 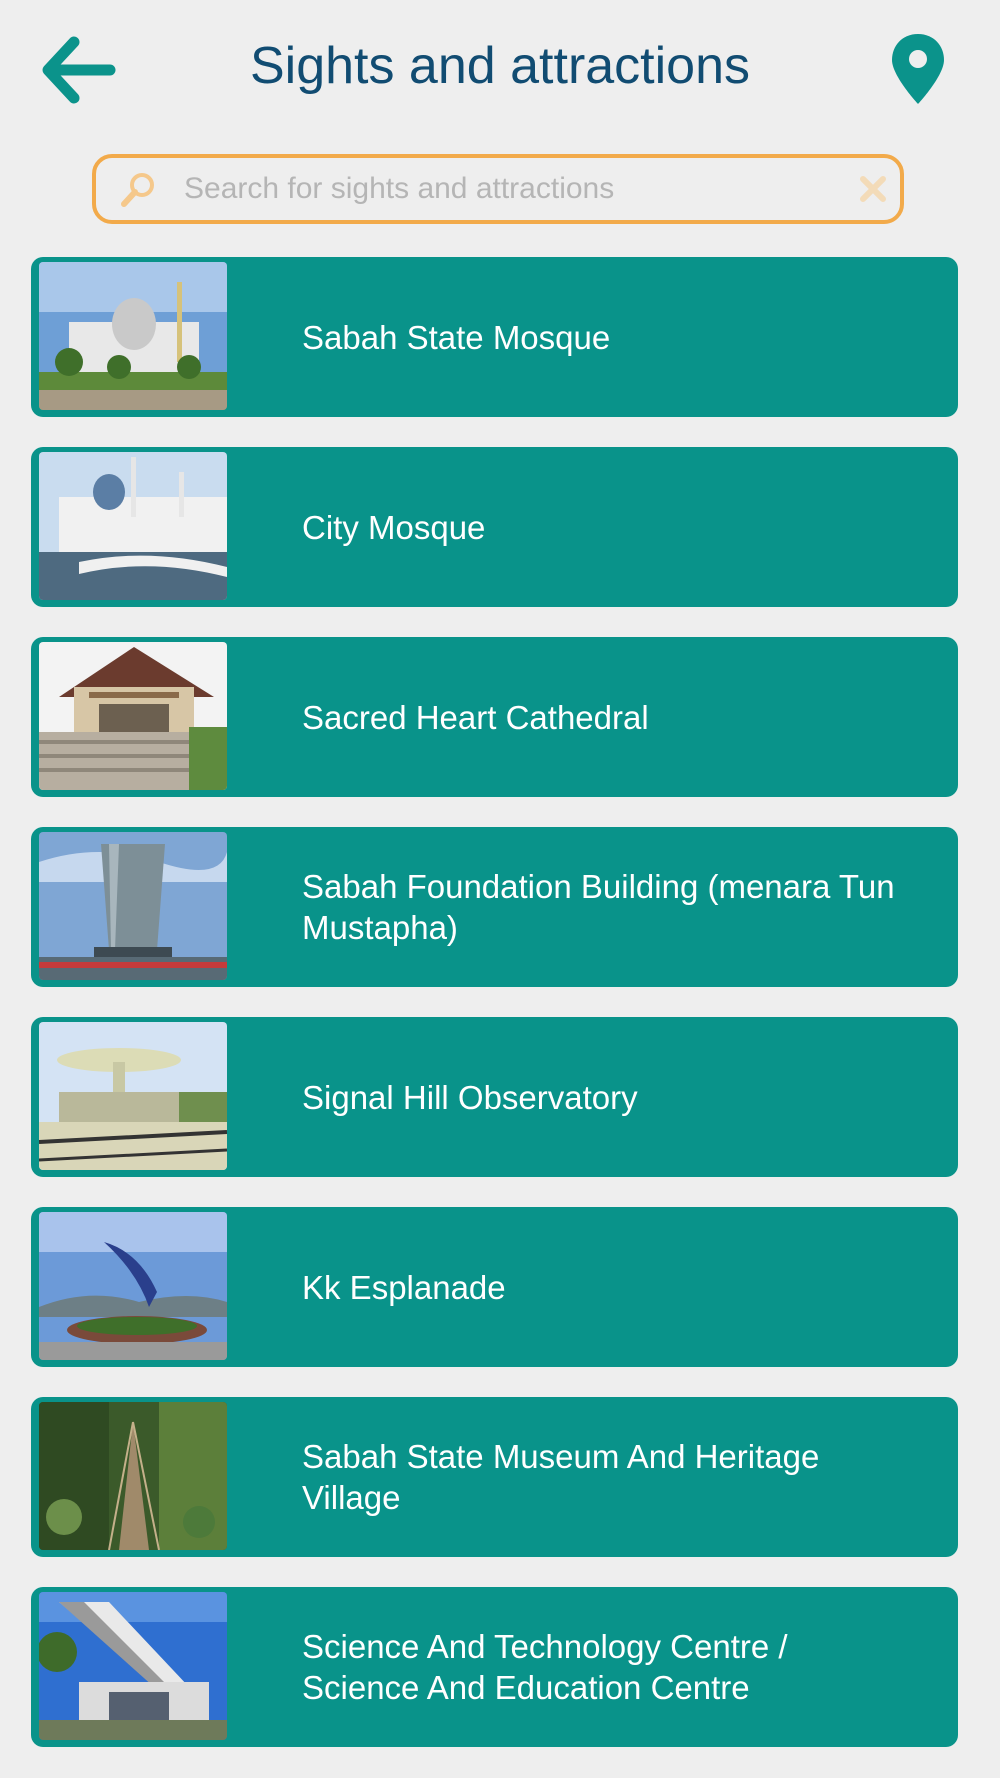 What do you see at coordinates (456, 337) in the screenshot?
I see `list-item-label: Sabah State Mosque` at bounding box center [456, 337].